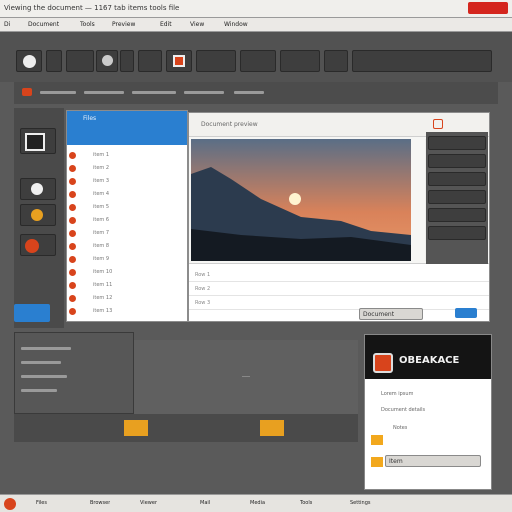 The height and width of the screenshot is (512, 512). What do you see at coordinates (246, 377) in the screenshot?
I see `canvas-area` at bounding box center [246, 377].